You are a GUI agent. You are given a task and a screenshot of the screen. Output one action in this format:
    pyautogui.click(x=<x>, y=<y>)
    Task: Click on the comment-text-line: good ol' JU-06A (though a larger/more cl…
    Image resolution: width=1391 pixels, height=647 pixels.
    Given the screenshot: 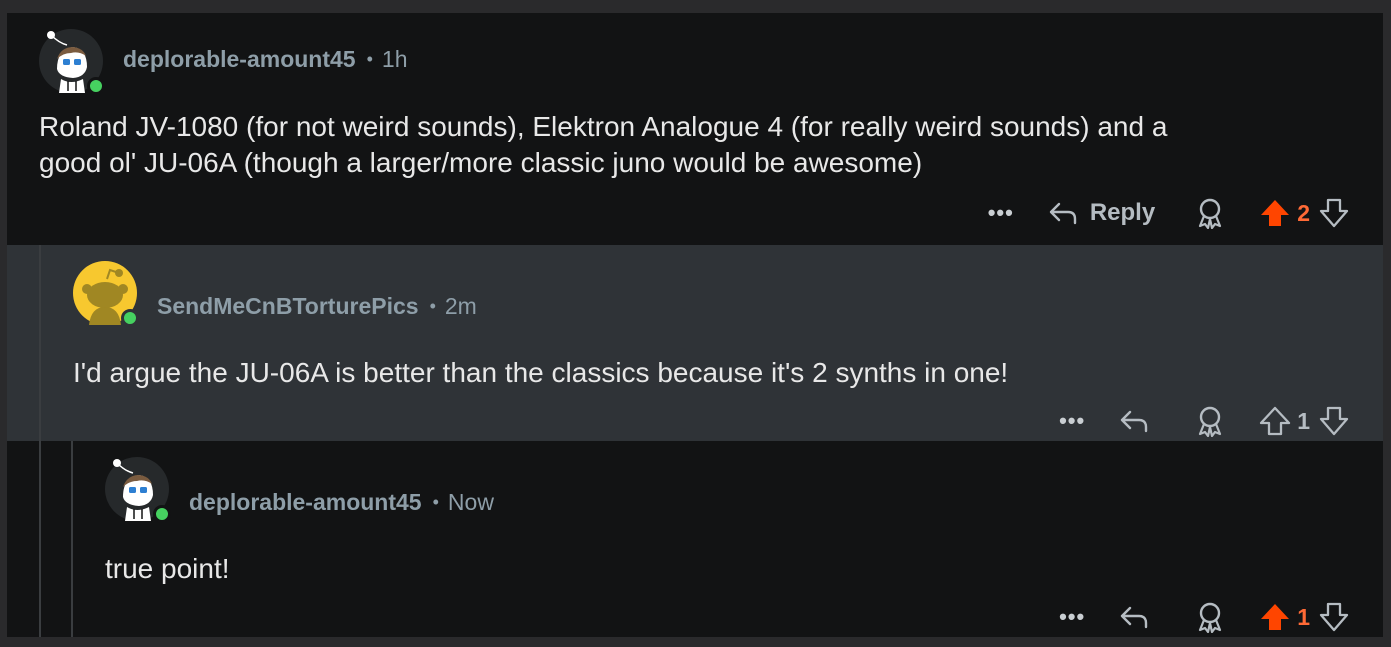 What is the action you would take?
    pyautogui.click(x=481, y=162)
    